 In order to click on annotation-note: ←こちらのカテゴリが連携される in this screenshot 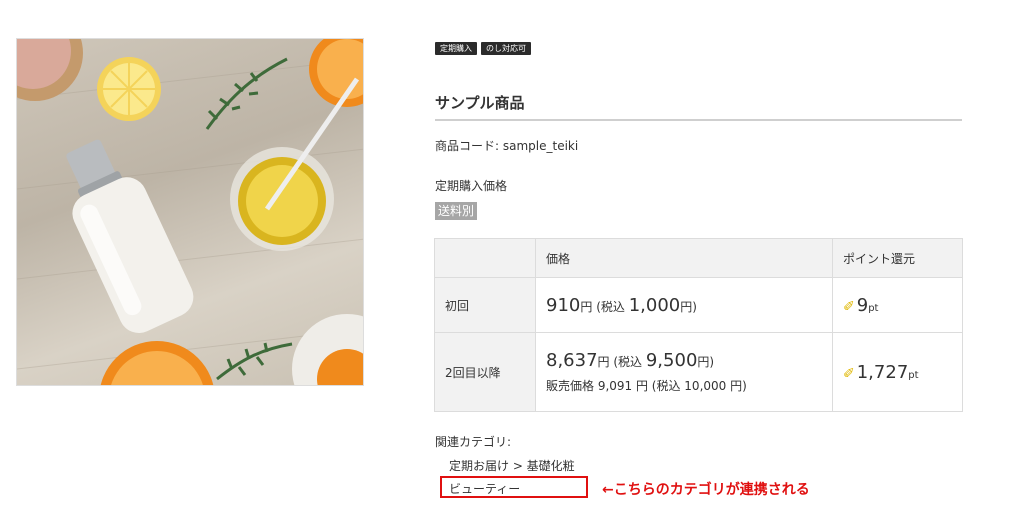, I will do `click(706, 490)`.